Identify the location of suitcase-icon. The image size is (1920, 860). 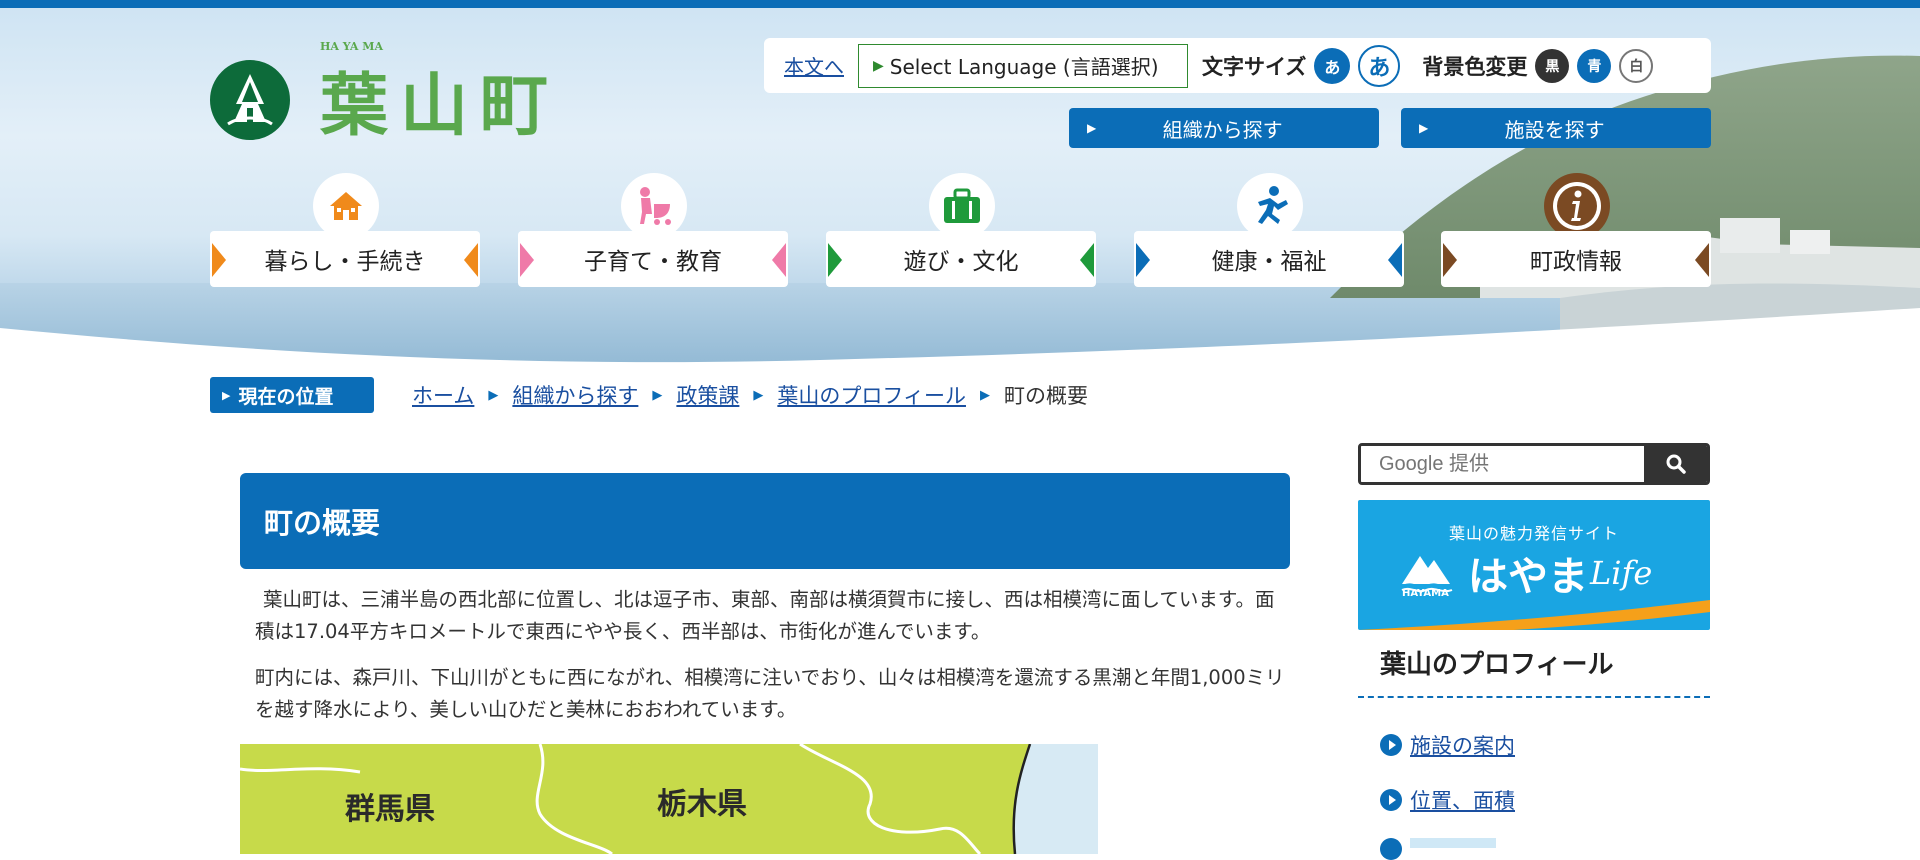
(962, 206).